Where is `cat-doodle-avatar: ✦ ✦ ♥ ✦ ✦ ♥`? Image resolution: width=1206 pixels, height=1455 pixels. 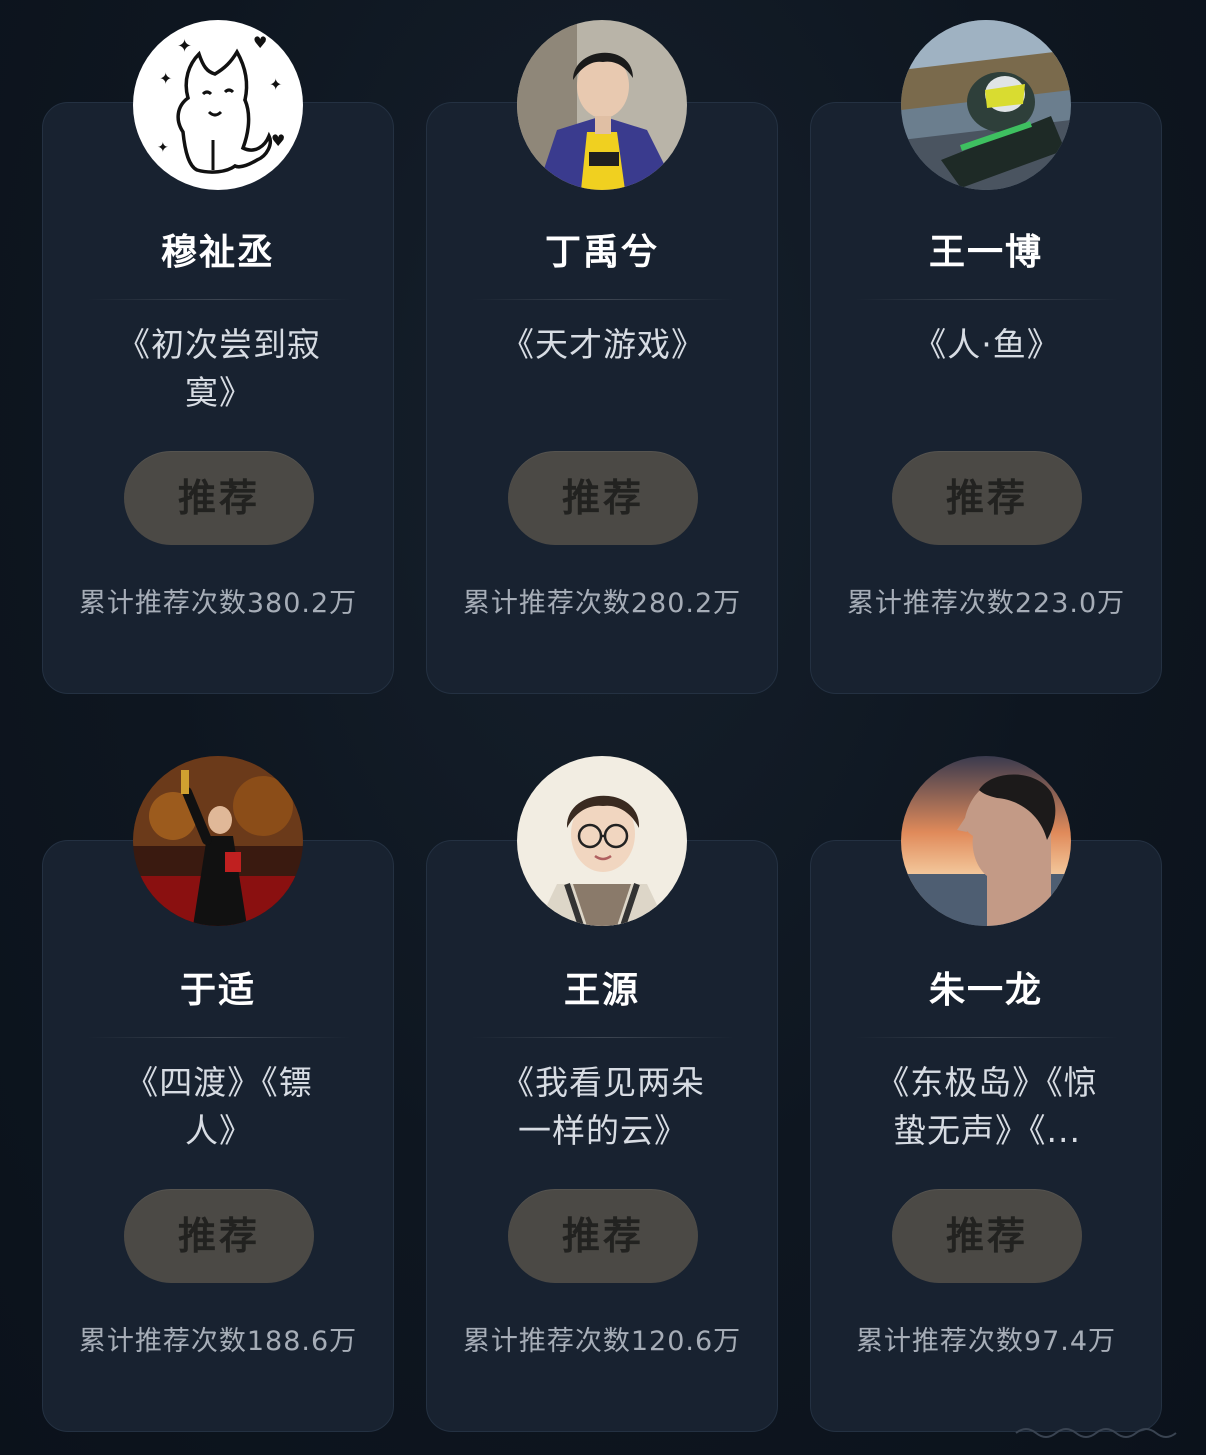 cat-doodle-avatar: ✦ ✦ ♥ ✦ ✦ ♥ is located at coordinates (218, 105).